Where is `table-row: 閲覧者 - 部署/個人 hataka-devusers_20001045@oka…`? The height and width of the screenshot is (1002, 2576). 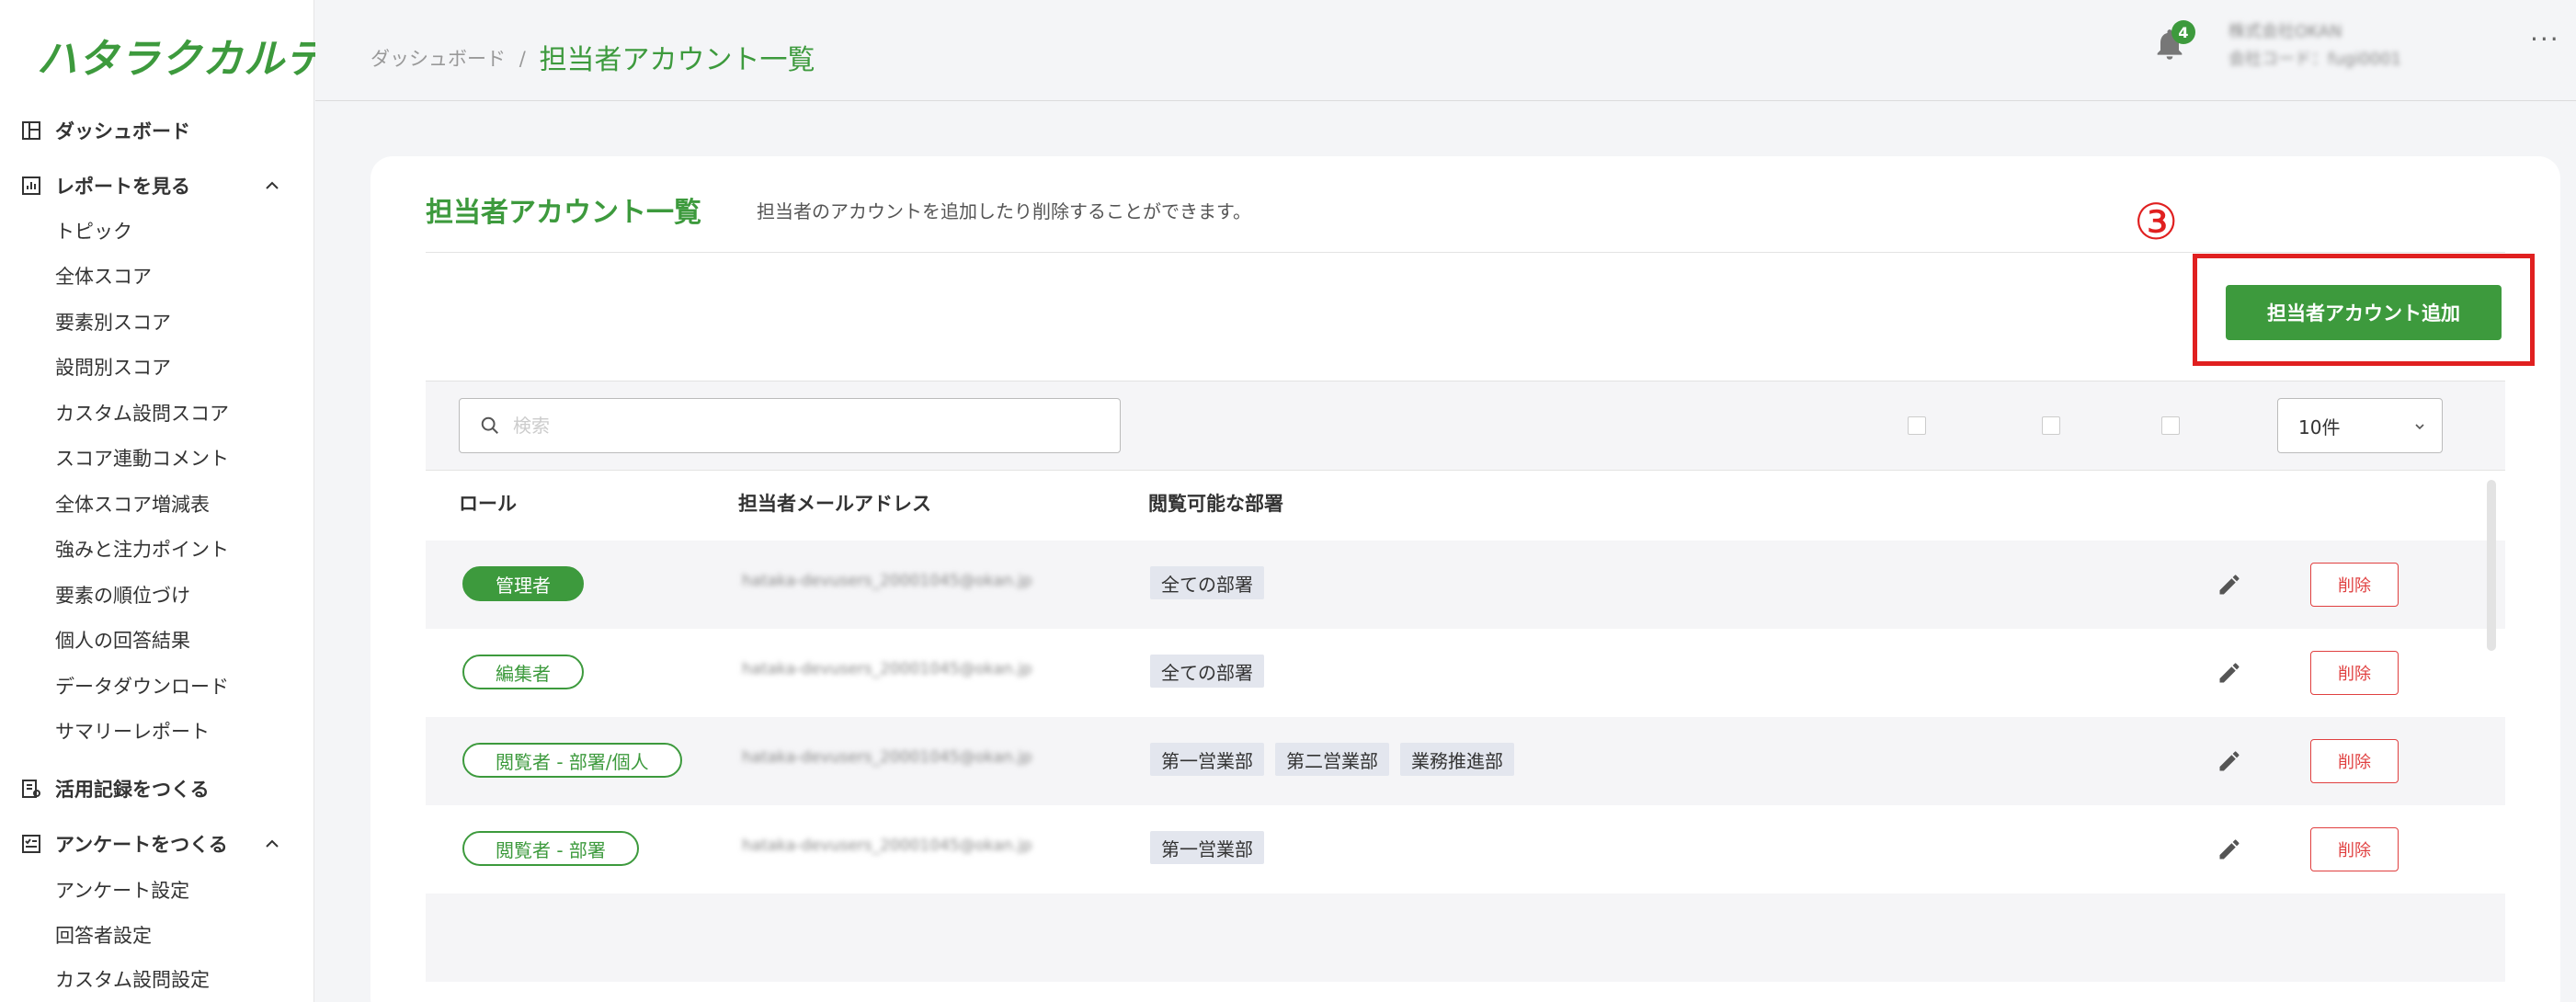
table-row: 閲覧者 - 部署/個人 hataka-devusers_20001045@oka… is located at coordinates (1465, 761).